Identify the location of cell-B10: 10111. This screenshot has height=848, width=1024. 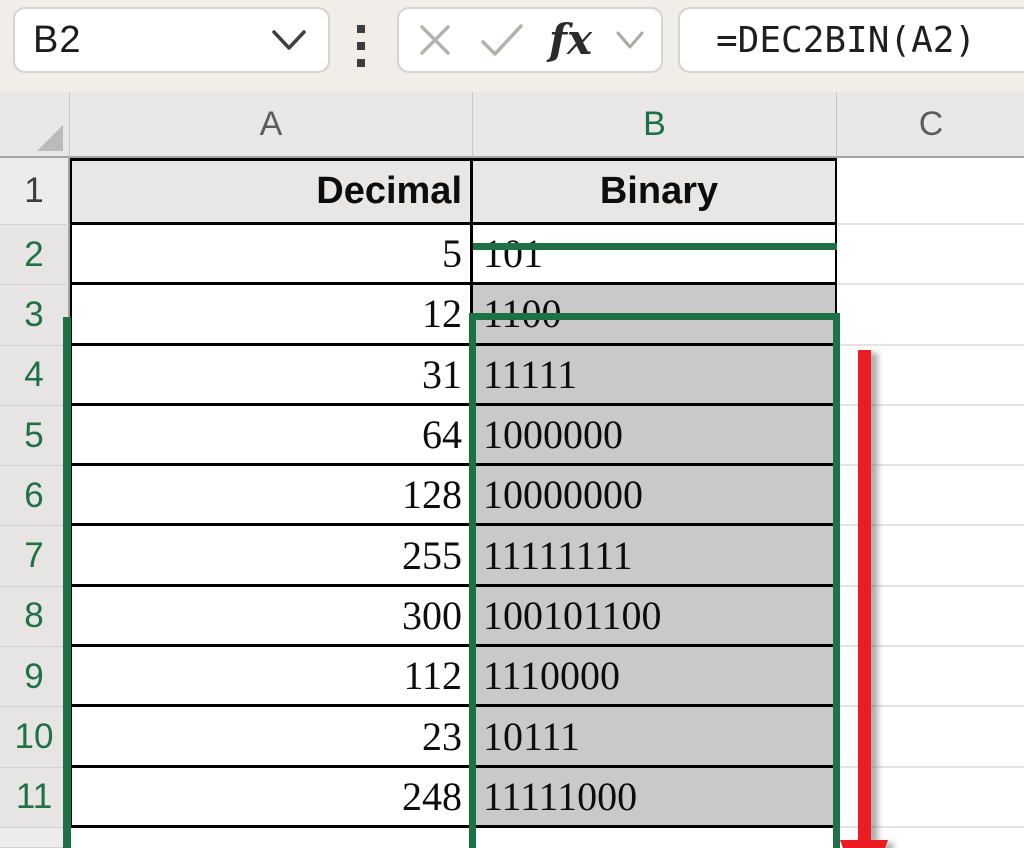
(655, 737).